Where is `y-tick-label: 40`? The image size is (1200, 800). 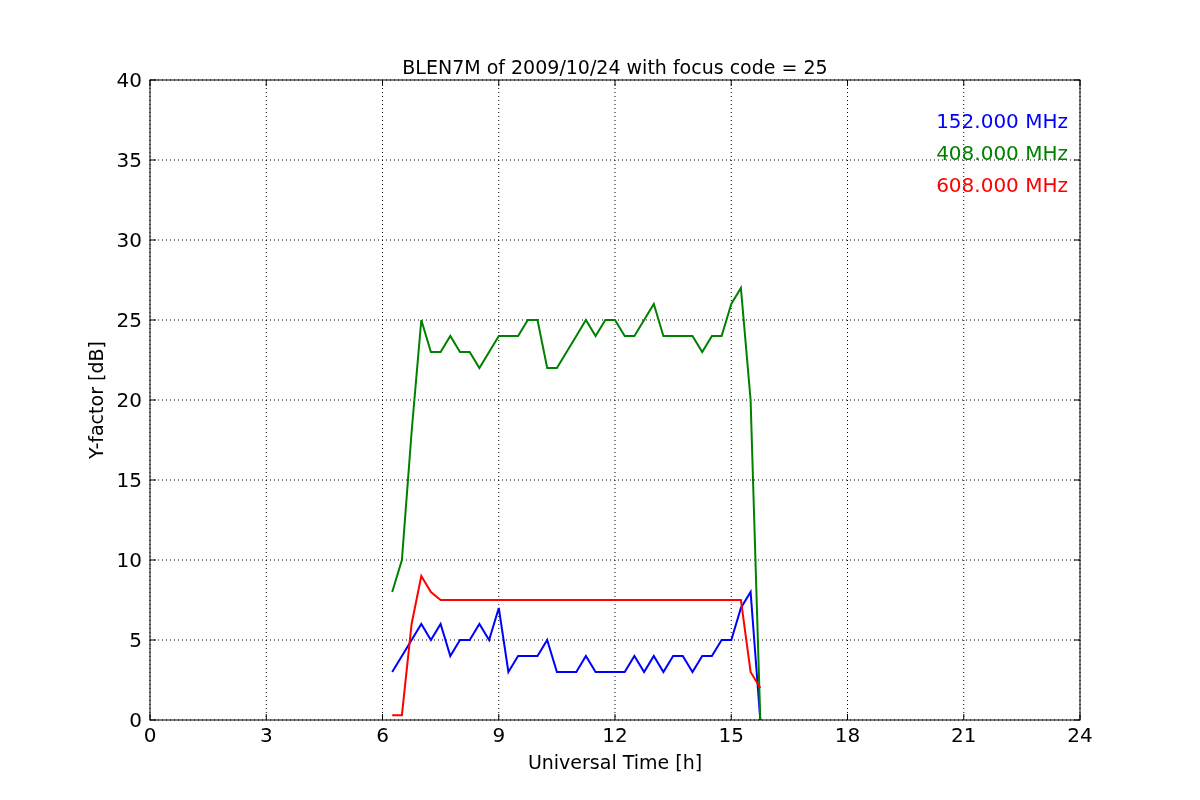 y-tick-label: 40 is located at coordinates (129, 80).